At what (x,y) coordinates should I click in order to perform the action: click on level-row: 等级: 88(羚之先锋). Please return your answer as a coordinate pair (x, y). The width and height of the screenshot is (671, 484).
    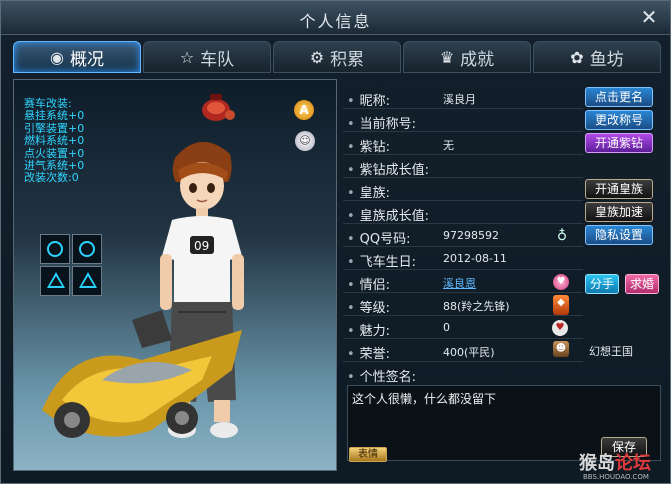
    Looking at the image, I should click on (463, 305).